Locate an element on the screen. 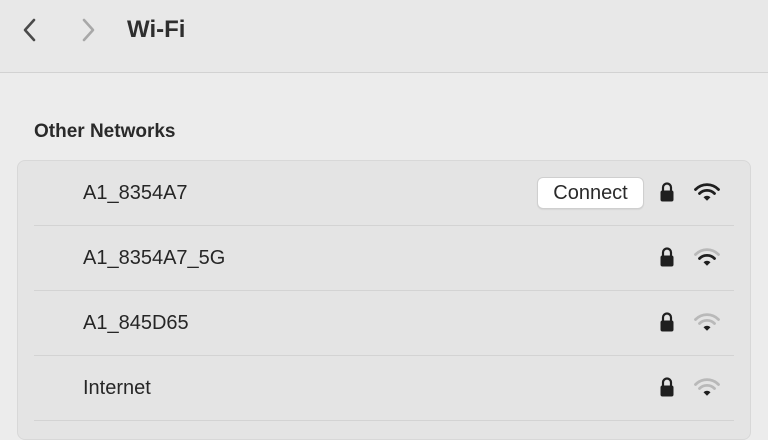 The image size is (768, 440). network-row: A1_8354A7 Connect is located at coordinates (384, 193).